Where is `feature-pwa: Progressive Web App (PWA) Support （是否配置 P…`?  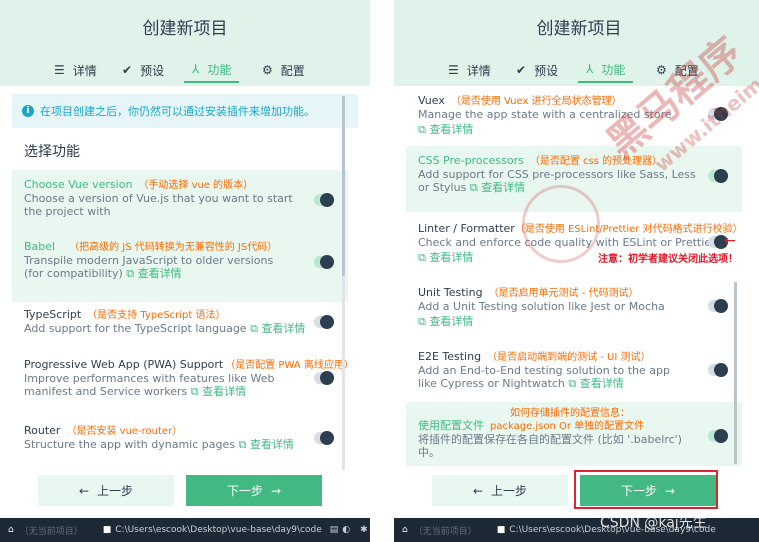 feature-pwa: Progressive Web App (PWA) Support （是否配置 P… is located at coordinates (183, 381).